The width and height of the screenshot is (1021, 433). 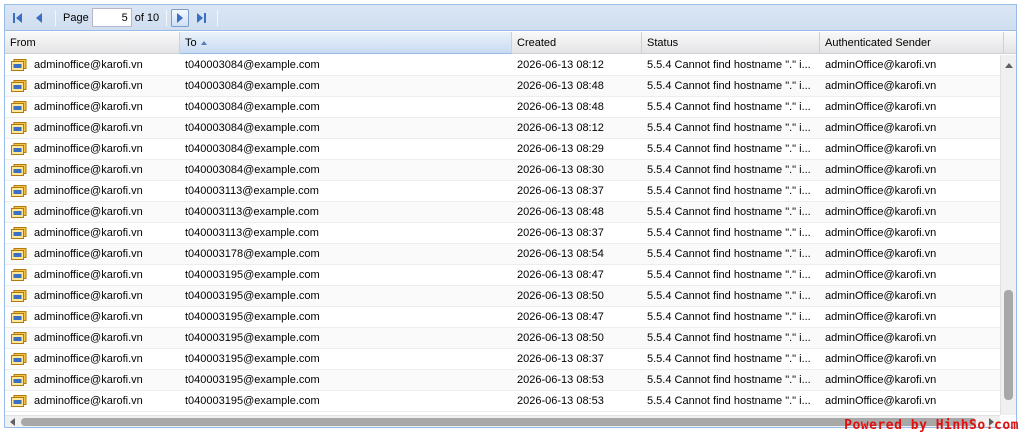 What do you see at coordinates (560, 296) in the screenshot?
I see `cell-created: 2026-06-13 08:50` at bounding box center [560, 296].